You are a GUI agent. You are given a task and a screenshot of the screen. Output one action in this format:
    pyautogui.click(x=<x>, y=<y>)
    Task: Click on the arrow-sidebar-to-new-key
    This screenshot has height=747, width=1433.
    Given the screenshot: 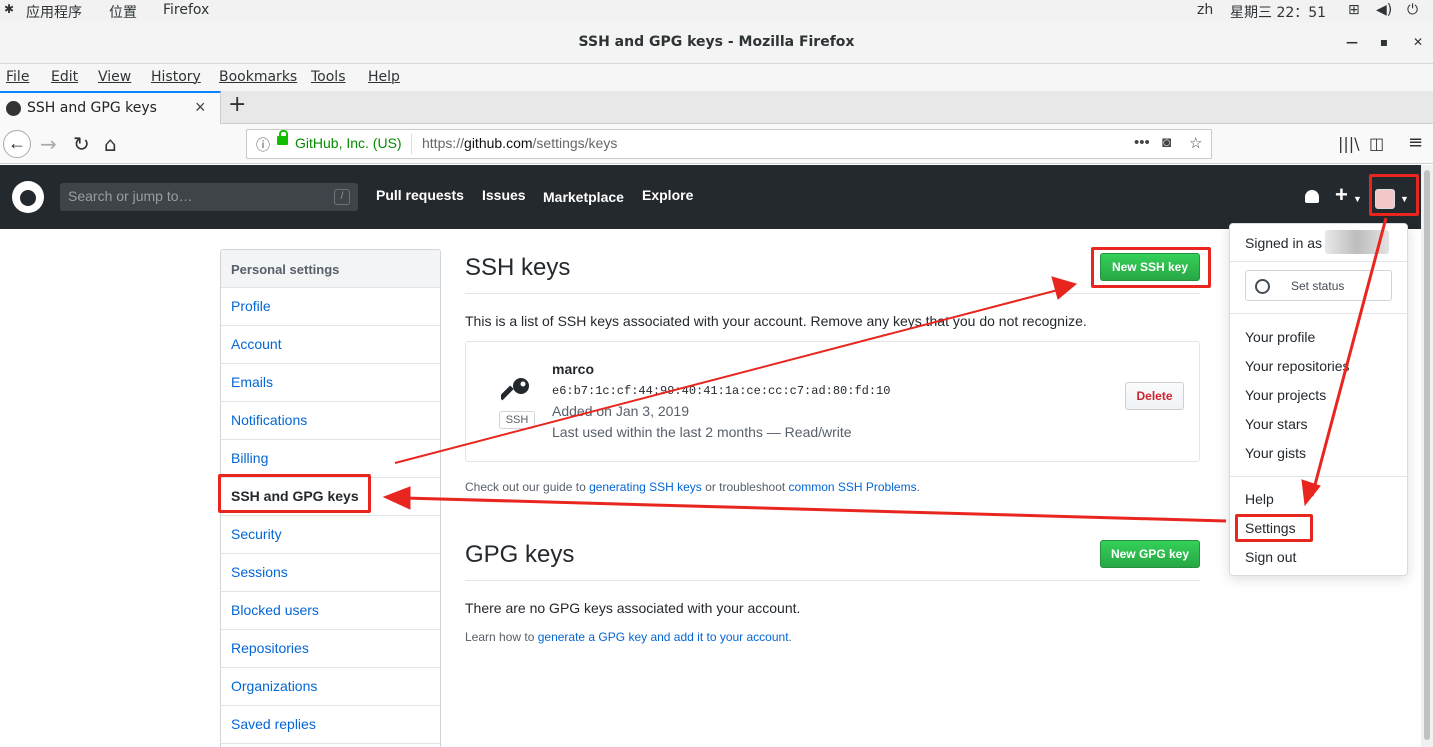 What is the action you would take?
    pyautogui.click(x=726, y=376)
    